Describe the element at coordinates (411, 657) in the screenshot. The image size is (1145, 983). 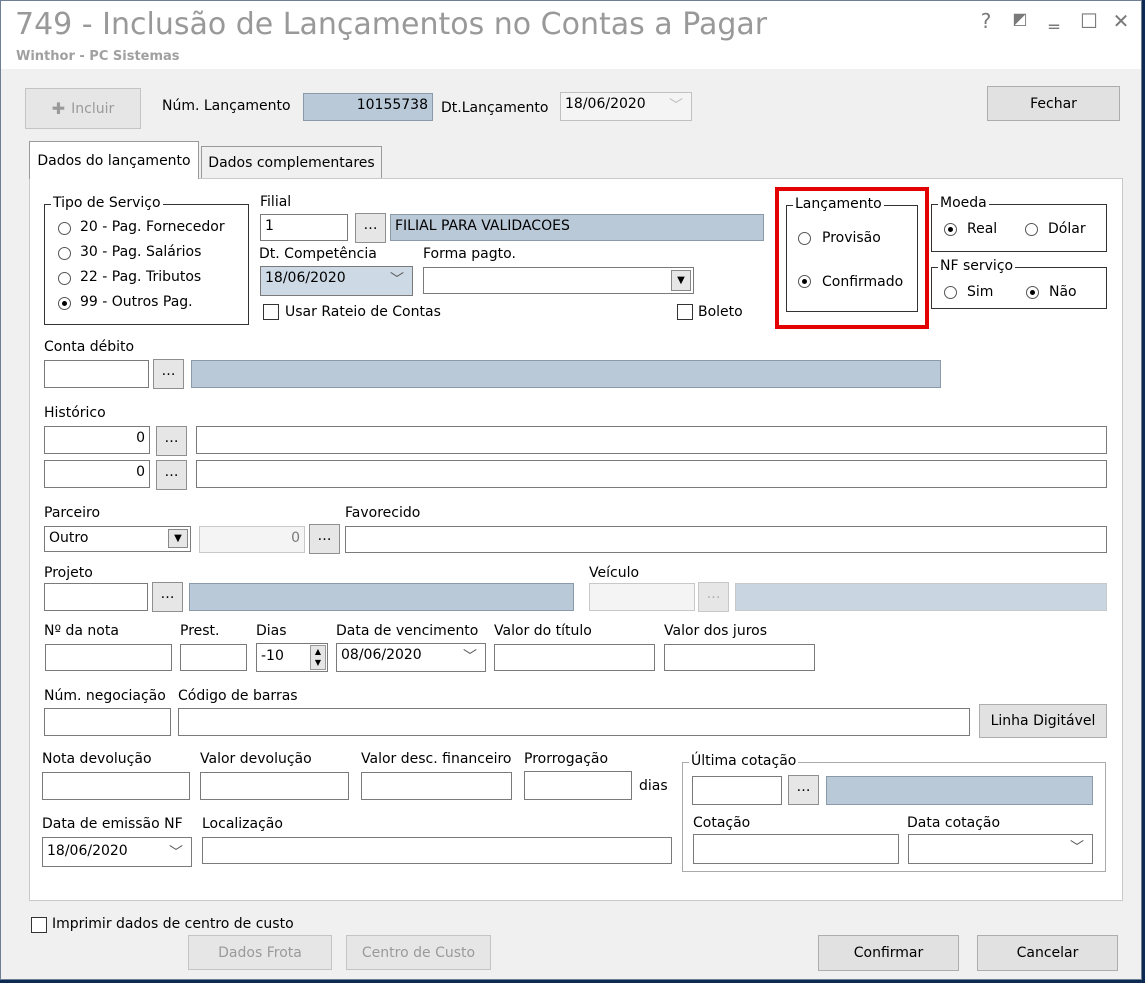
I see `vencimento-field: 08/06/2020 ﹀` at that location.